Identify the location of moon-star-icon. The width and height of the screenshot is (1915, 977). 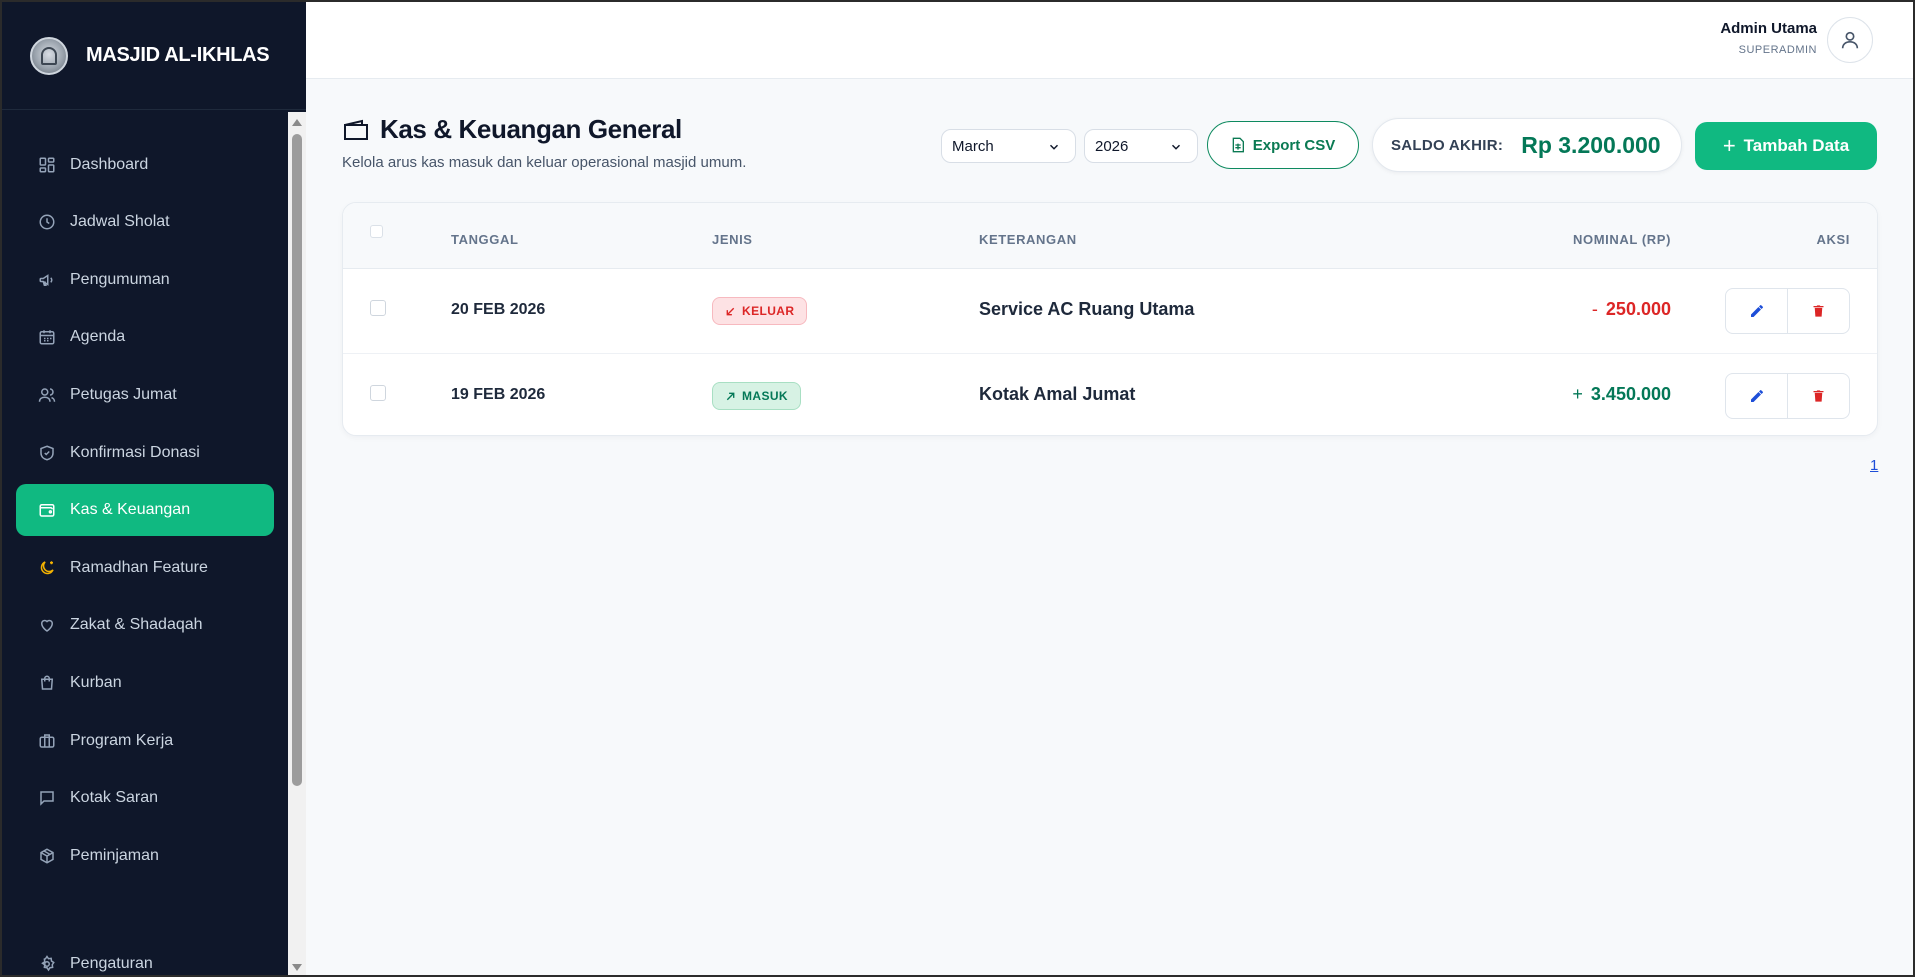
(47, 568).